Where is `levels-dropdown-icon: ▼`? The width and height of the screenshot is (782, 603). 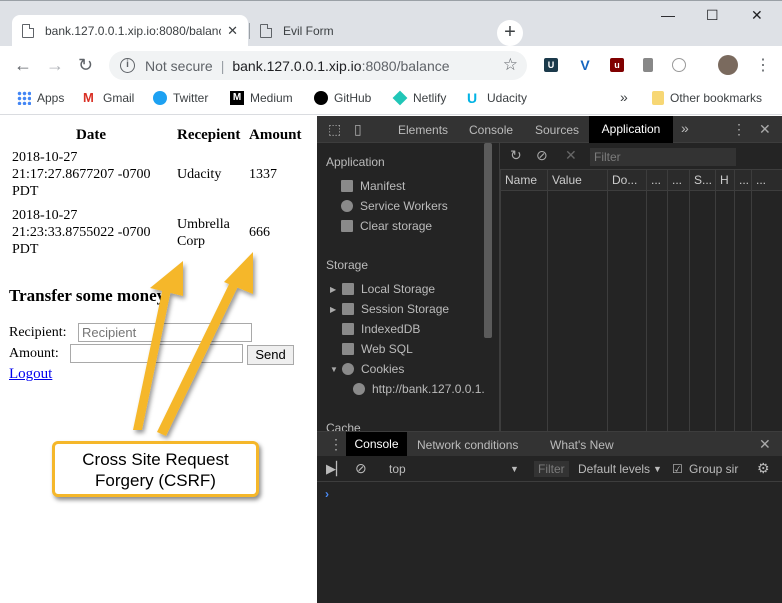
levels-dropdown-icon: ▼ is located at coordinates (657, 469).